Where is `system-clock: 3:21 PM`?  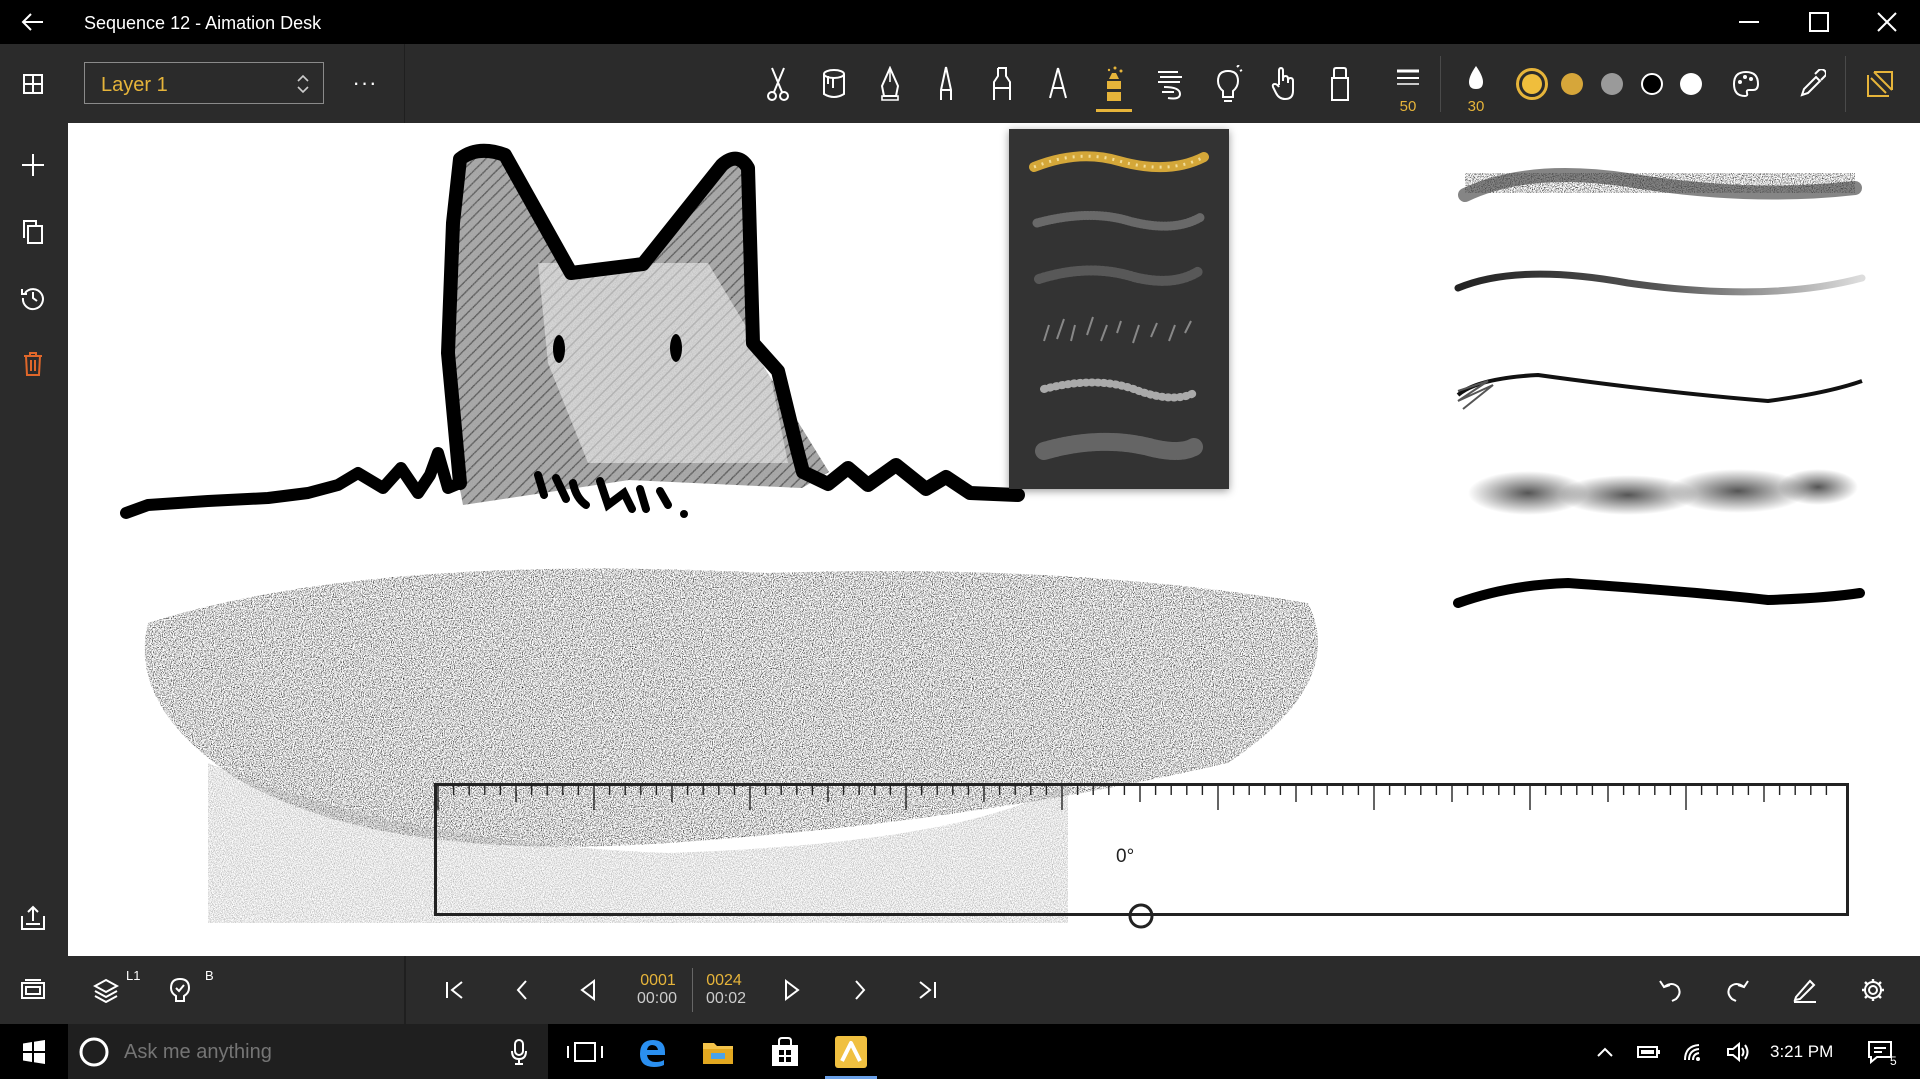
system-clock: 3:21 PM is located at coordinates (1801, 1052).